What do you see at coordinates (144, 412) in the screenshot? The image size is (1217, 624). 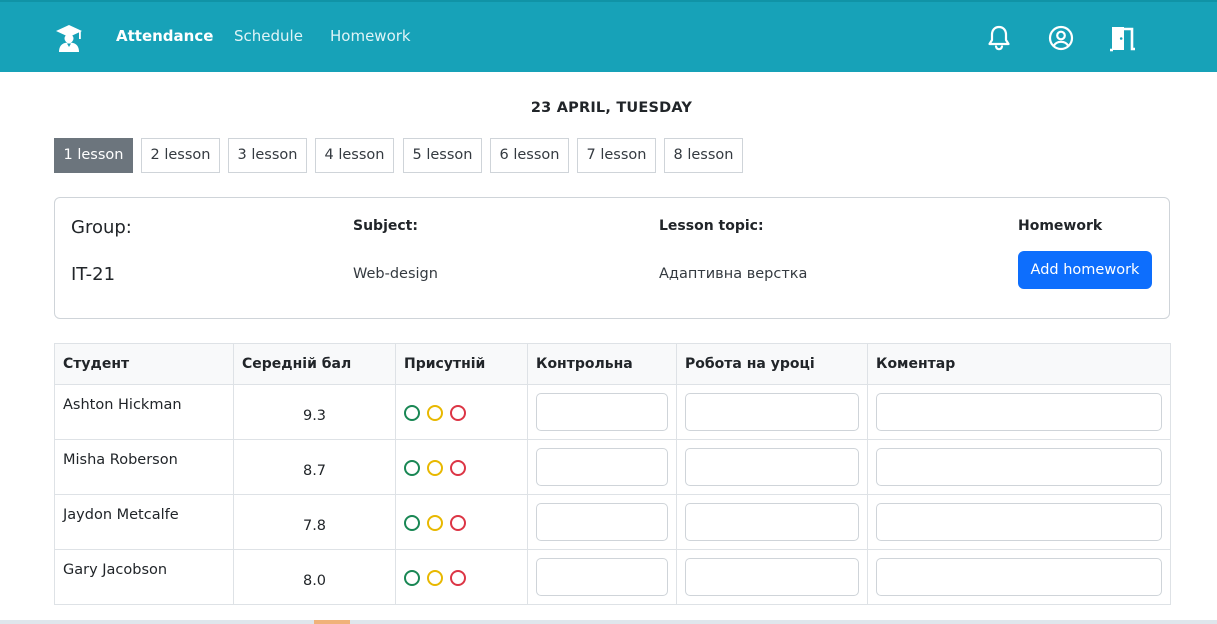 I see `student-name: Ashton Hickman` at bounding box center [144, 412].